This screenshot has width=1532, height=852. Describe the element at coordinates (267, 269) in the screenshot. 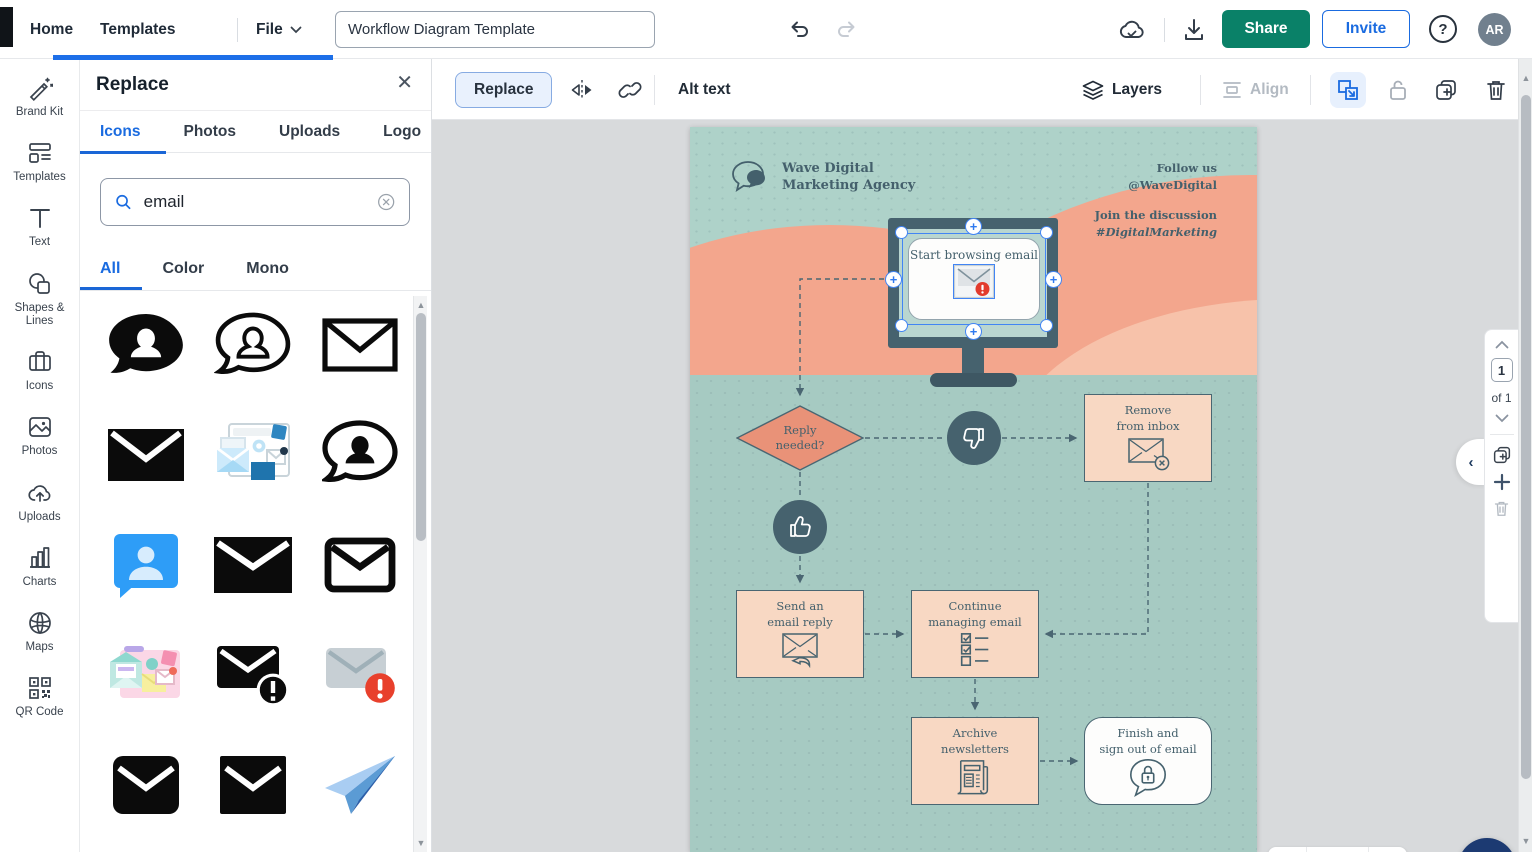

I see `filter-mono: Mono` at that location.